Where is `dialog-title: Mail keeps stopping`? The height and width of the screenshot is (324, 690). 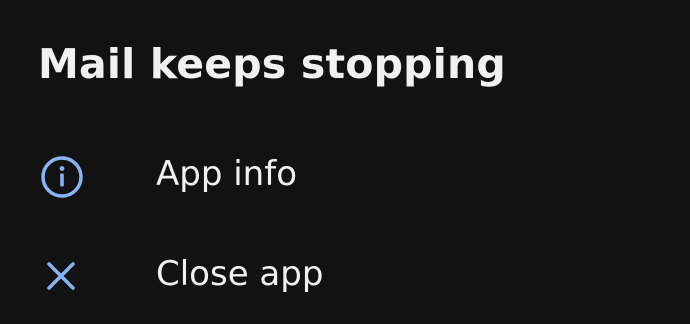
dialog-title: Mail keeps stopping is located at coordinates (272, 64).